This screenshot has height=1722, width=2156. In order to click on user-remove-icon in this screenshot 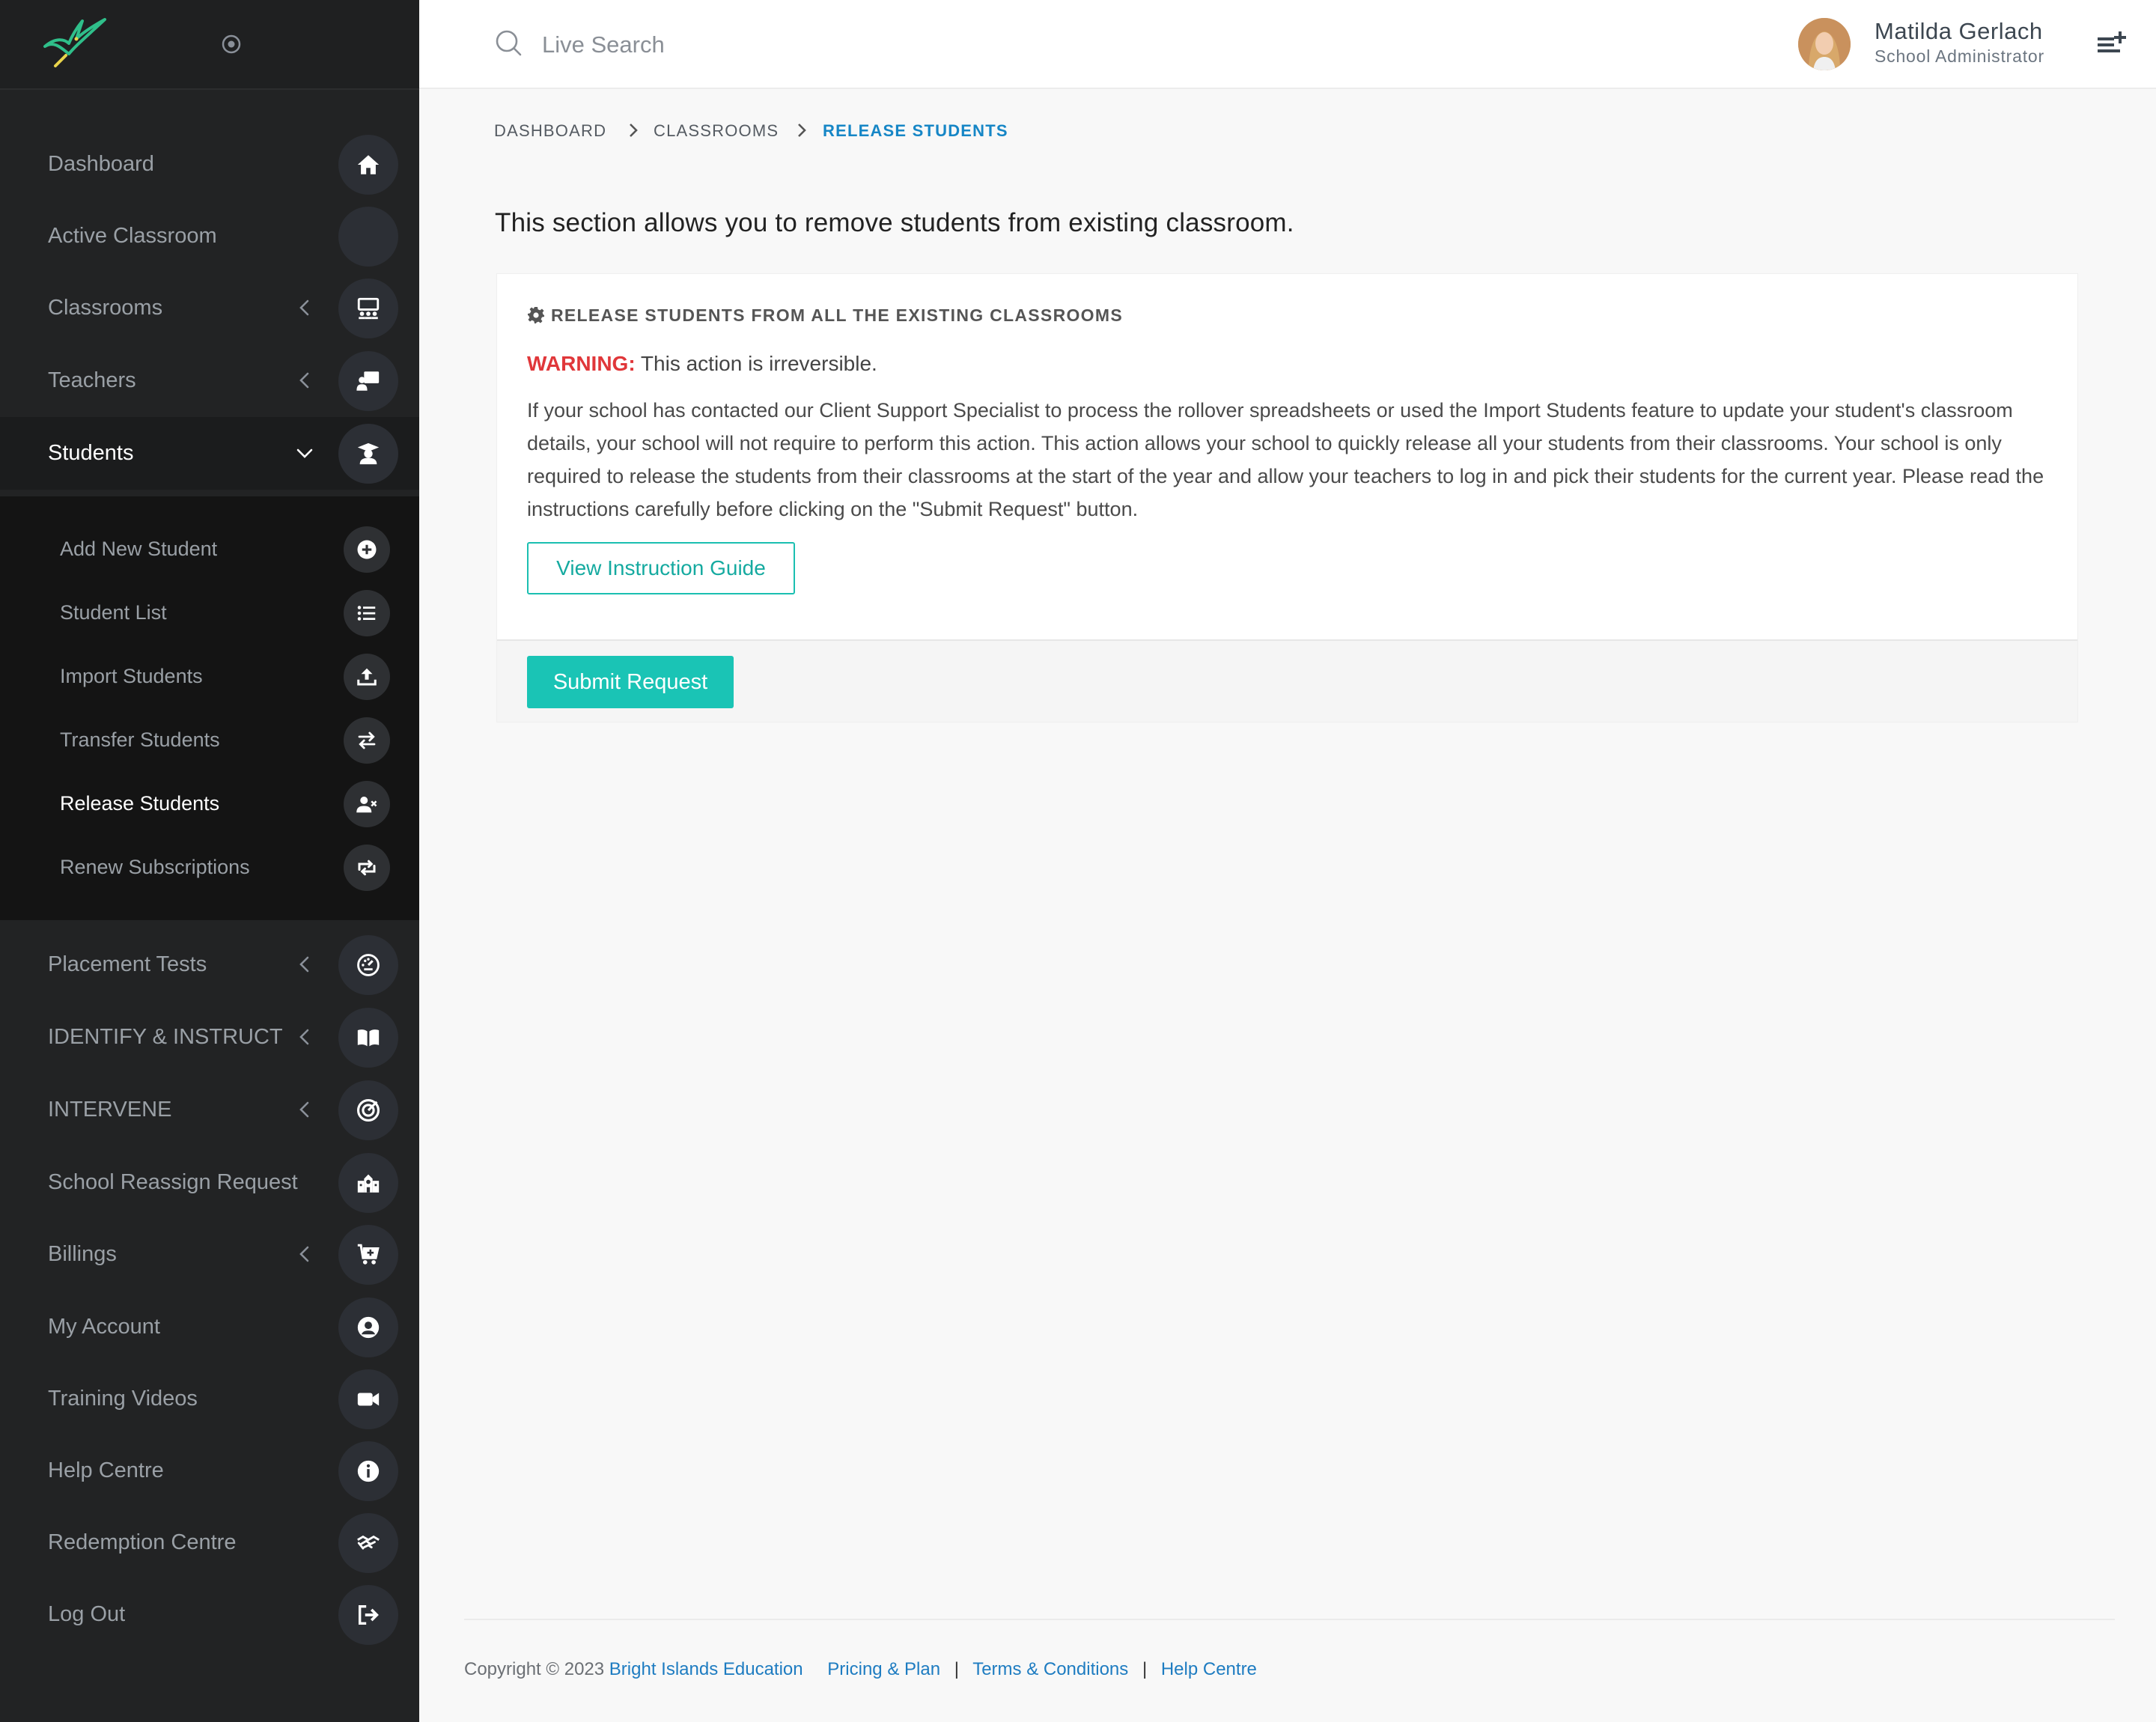, I will do `click(367, 804)`.